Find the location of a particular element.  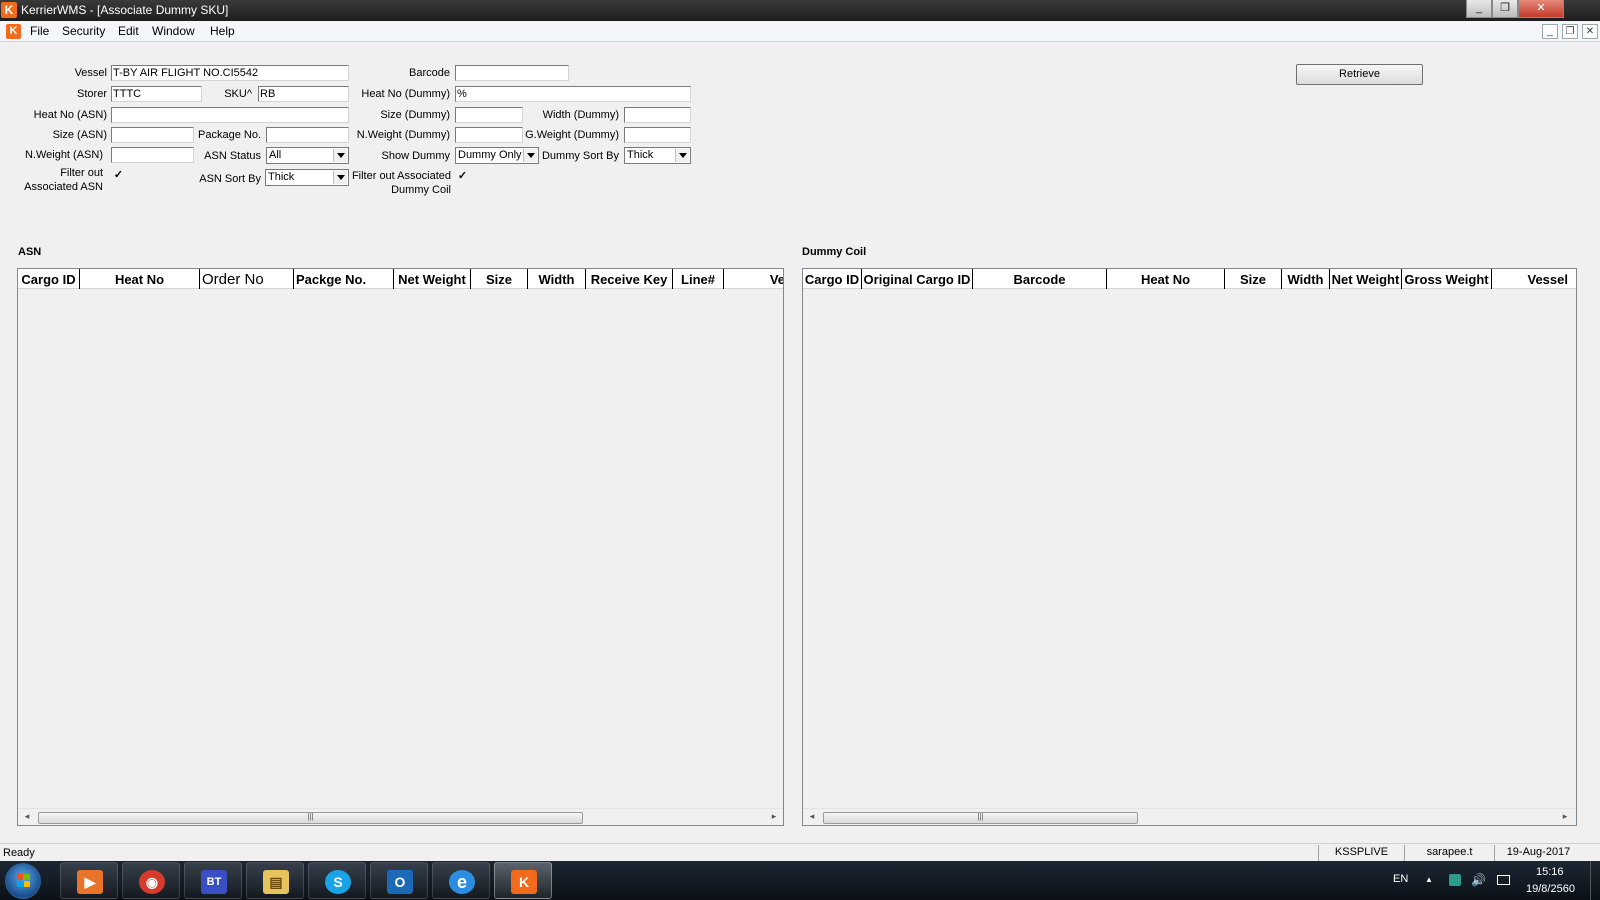

heat-no-dummy-input: % is located at coordinates (573, 94).